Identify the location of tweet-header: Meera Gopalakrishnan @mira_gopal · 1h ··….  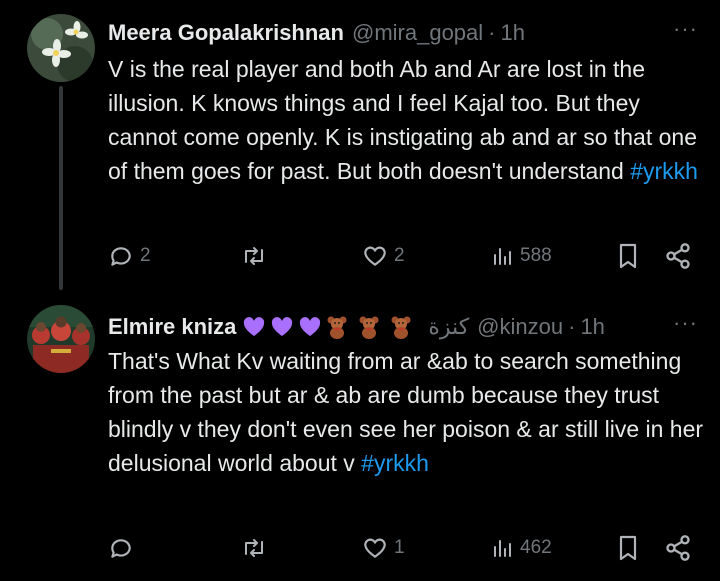
(404, 32).